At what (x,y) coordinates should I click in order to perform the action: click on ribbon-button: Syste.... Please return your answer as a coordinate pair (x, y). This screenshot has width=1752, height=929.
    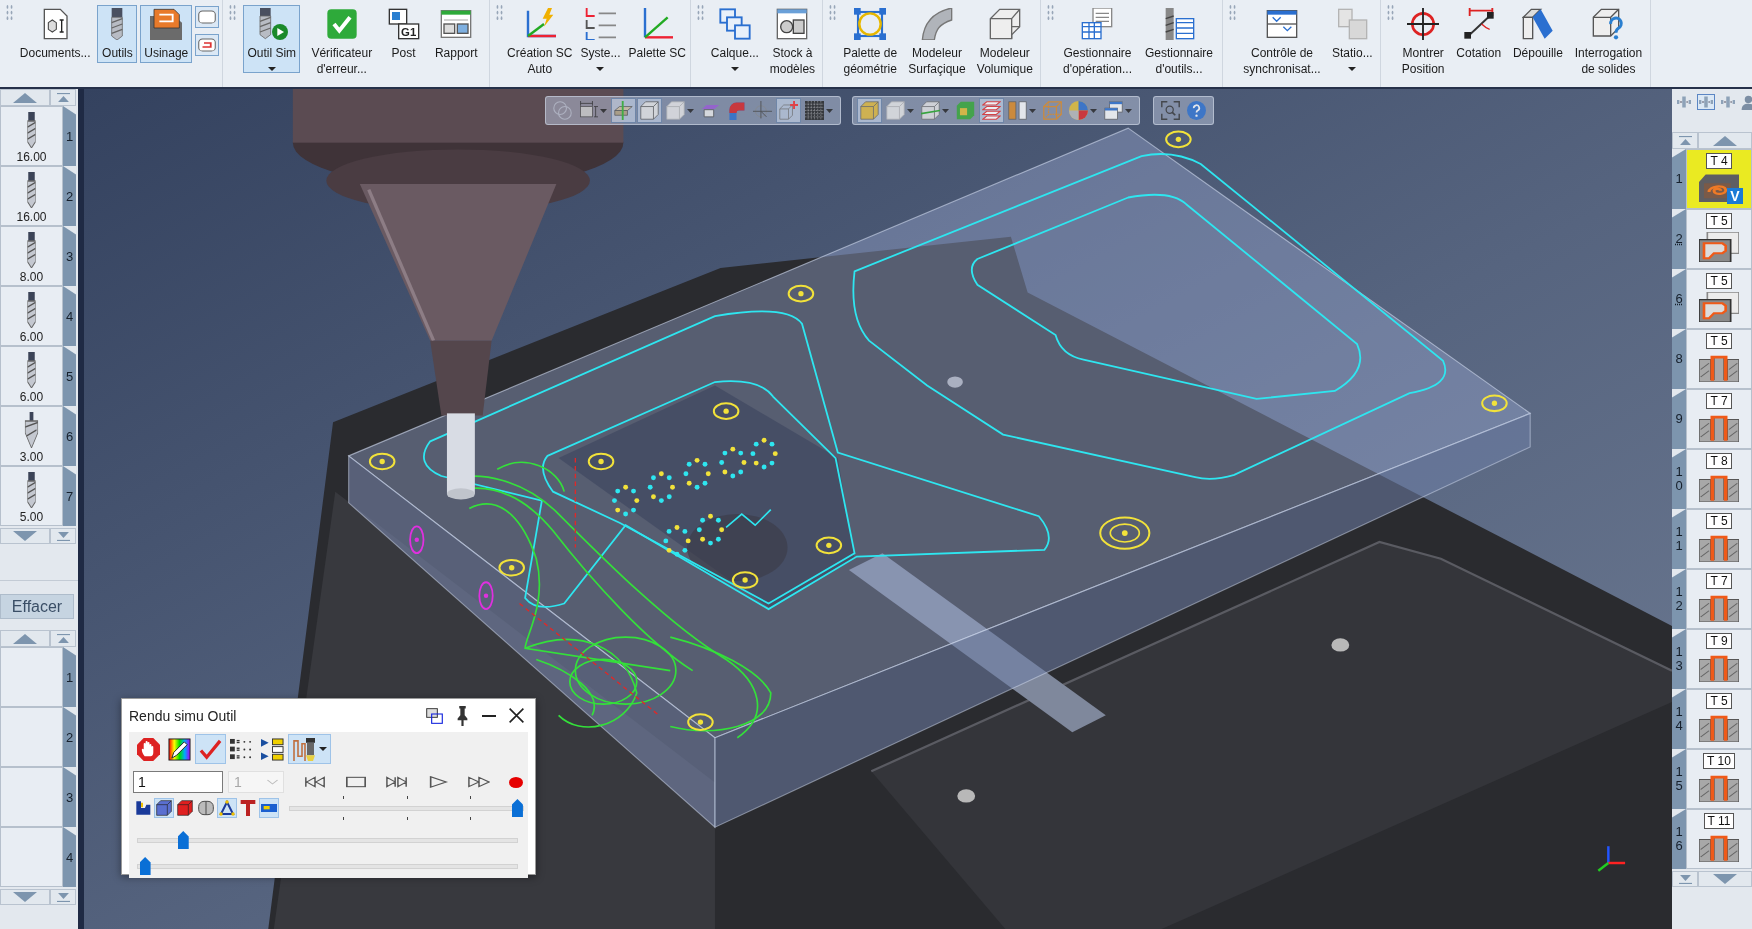
    Looking at the image, I should click on (600, 39).